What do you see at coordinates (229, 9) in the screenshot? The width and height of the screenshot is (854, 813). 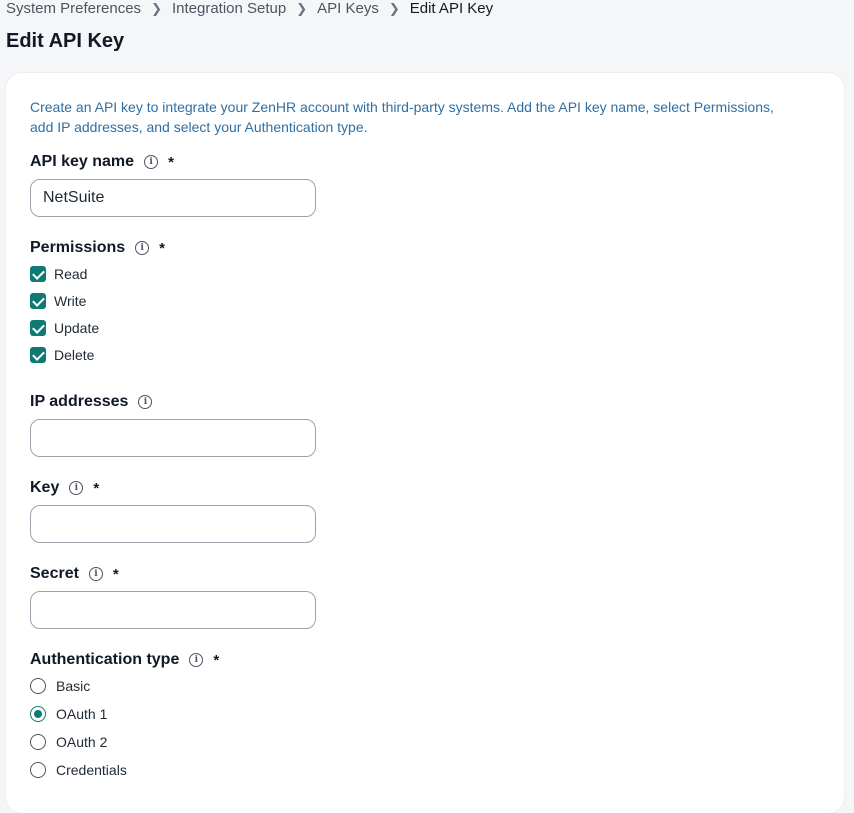 I see `breadcrumb-integration-setup: Integration Setup` at bounding box center [229, 9].